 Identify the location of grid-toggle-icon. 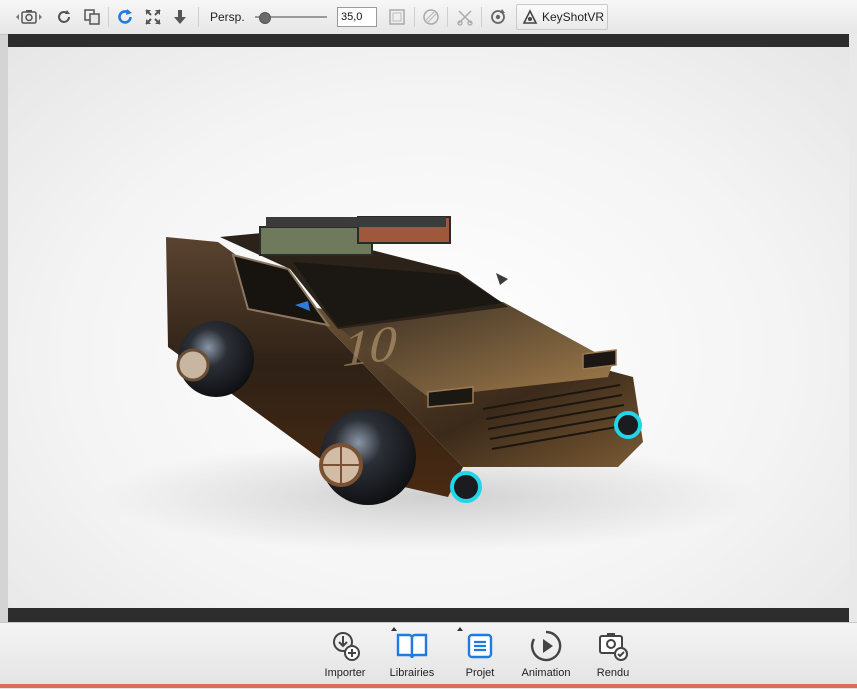
(397, 17).